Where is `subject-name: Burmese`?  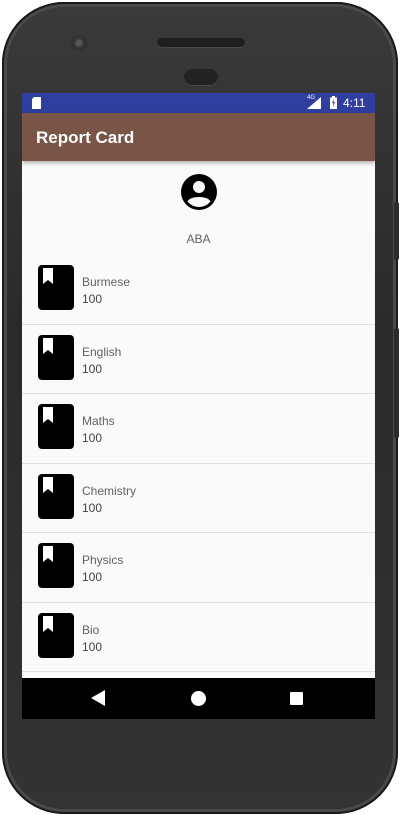
subject-name: Burmese is located at coordinates (106, 282).